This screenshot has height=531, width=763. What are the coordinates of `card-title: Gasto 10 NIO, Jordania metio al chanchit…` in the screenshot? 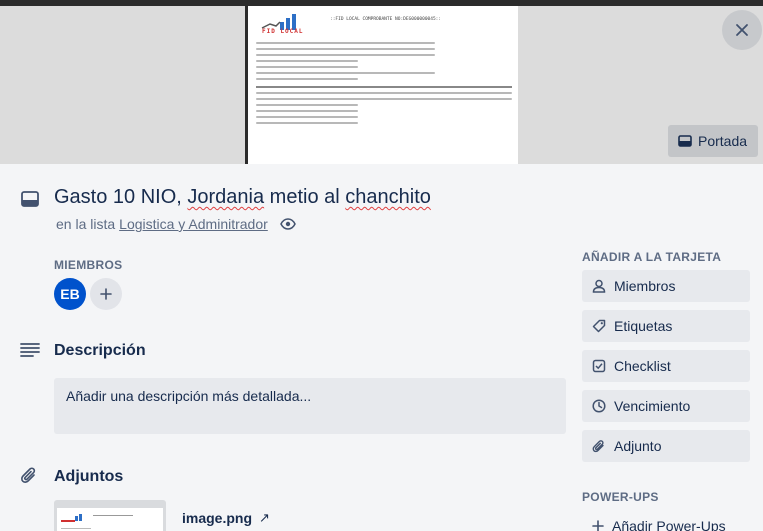 It's located at (242, 197).